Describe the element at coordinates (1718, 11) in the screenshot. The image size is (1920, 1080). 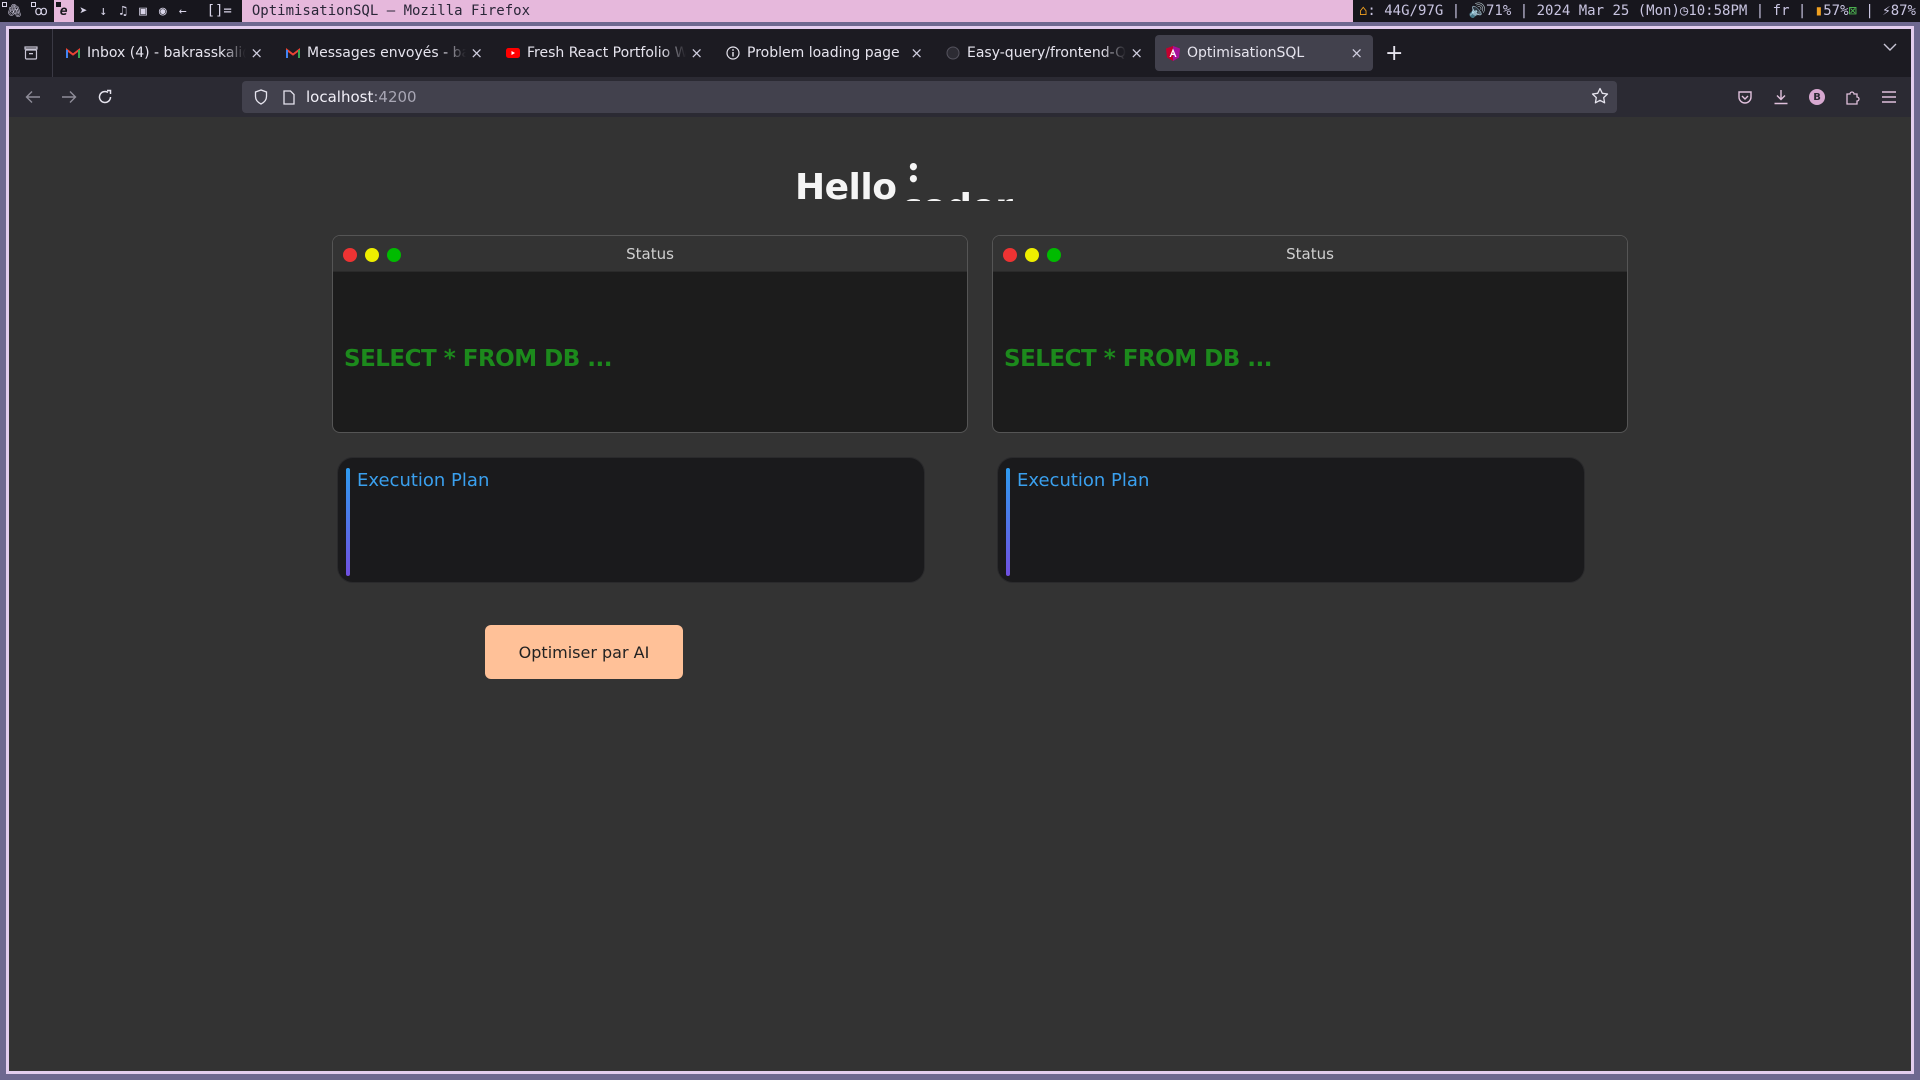
I see `time: 10:58PM` at that location.